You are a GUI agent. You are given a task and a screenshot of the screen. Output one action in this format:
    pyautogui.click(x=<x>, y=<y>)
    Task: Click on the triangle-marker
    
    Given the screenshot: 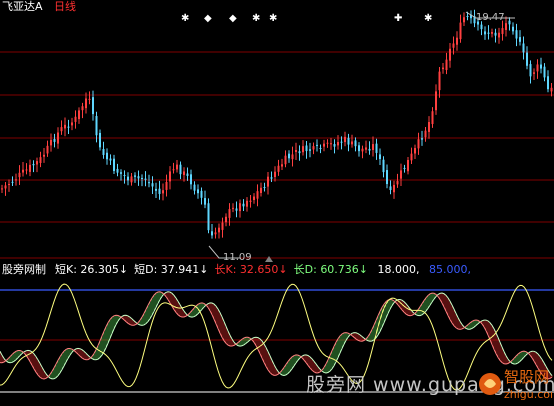 What is the action you would take?
    pyautogui.click(x=269, y=259)
    